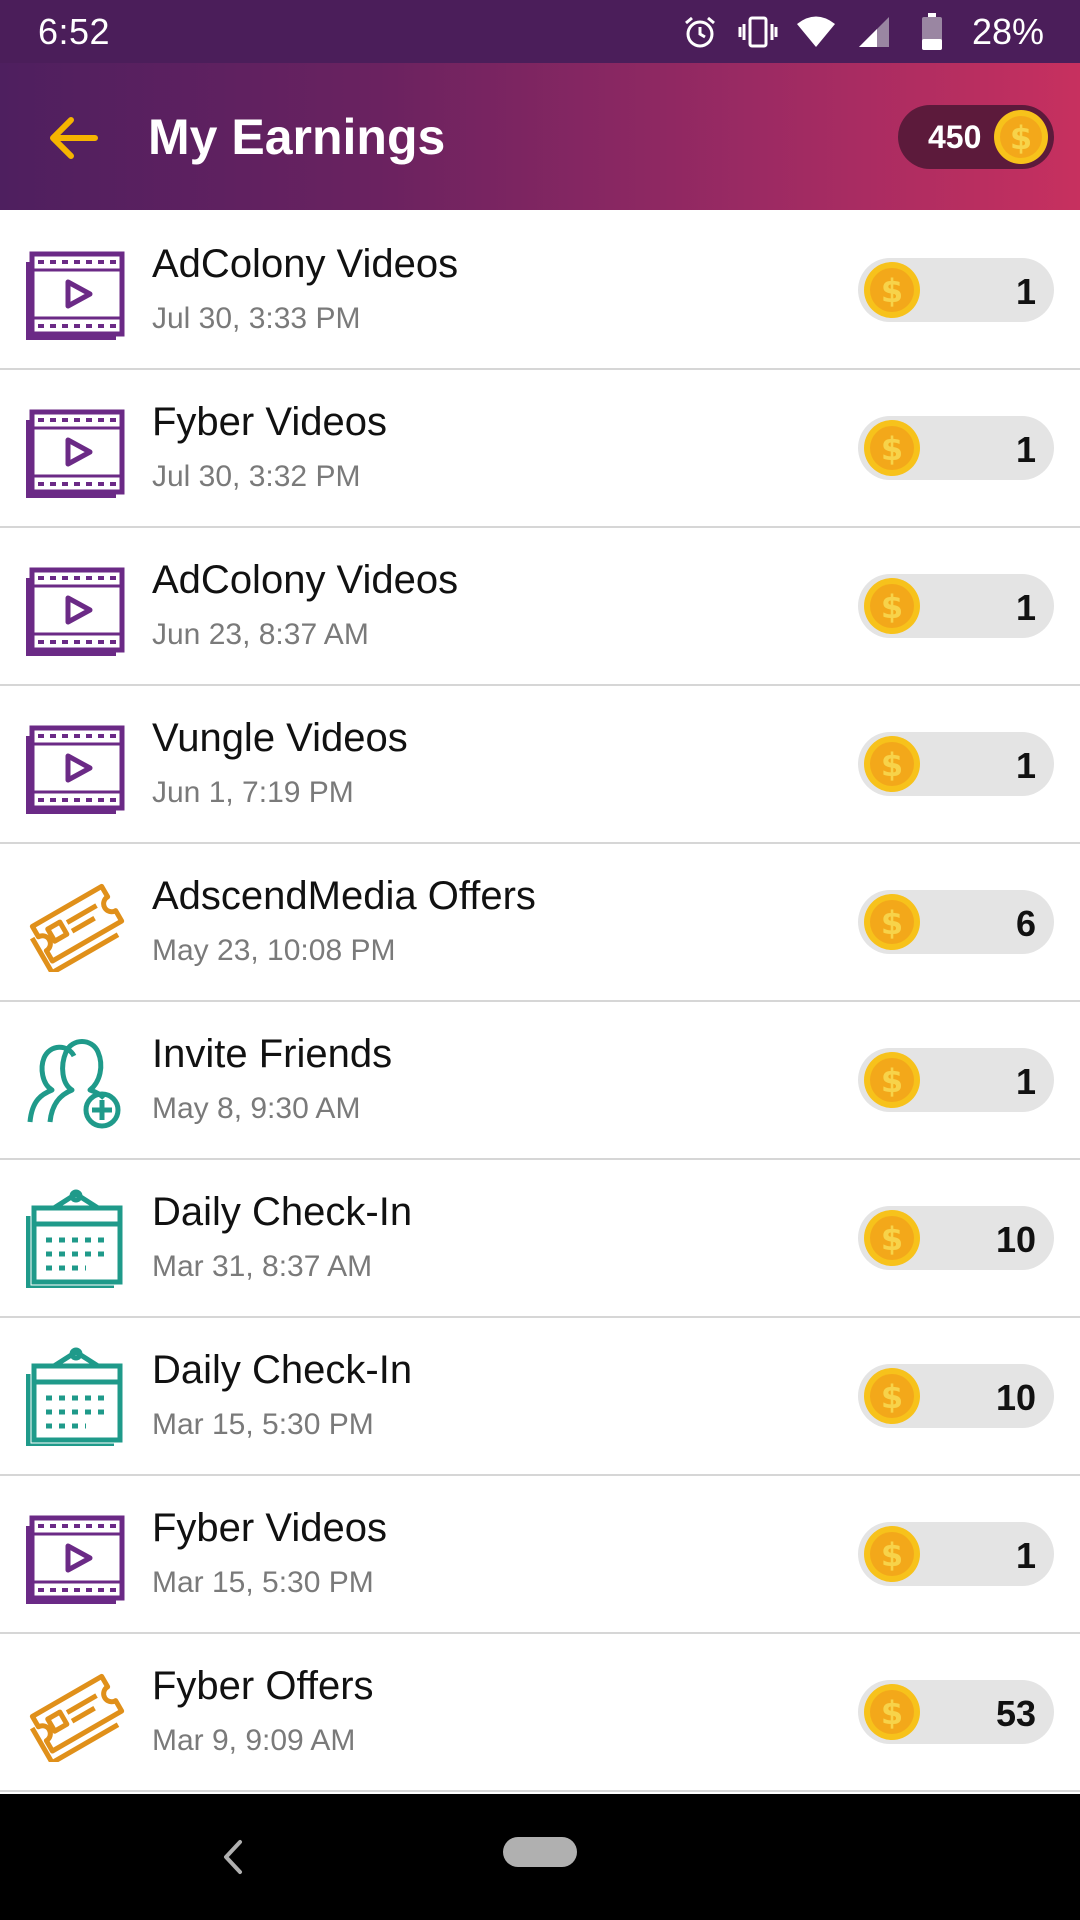  What do you see at coordinates (272, 1054) in the screenshot?
I see `item-title: Invite Friends` at bounding box center [272, 1054].